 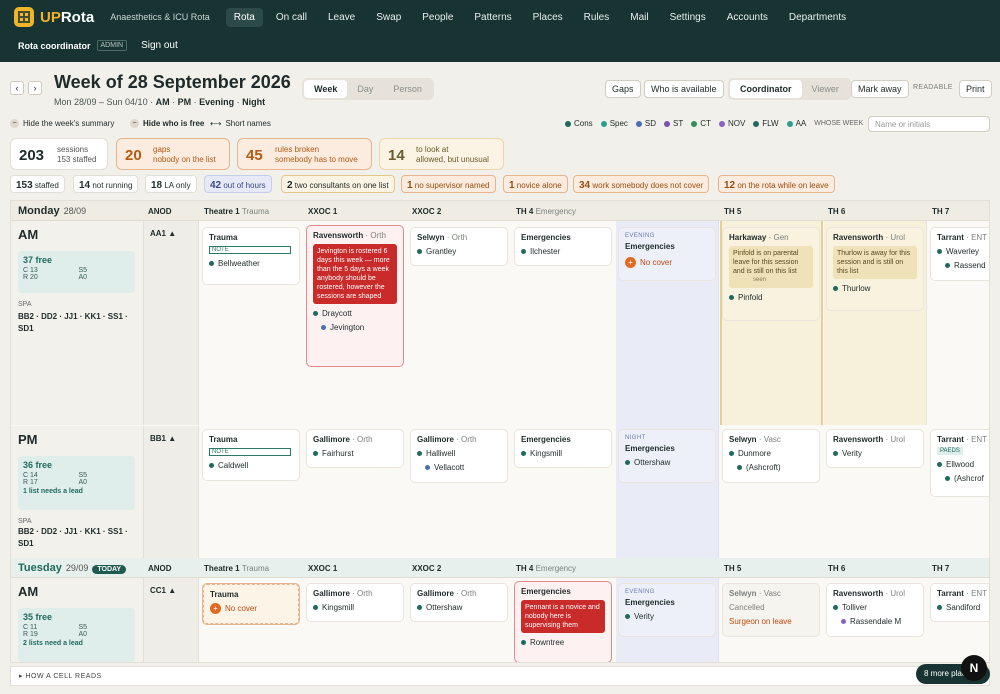 What do you see at coordinates (960, 463) in the screenshot?
I see `session-card: Tarrant · ENT PAEDS Ellwood (Ashcrof` at bounding box center [960, 463].